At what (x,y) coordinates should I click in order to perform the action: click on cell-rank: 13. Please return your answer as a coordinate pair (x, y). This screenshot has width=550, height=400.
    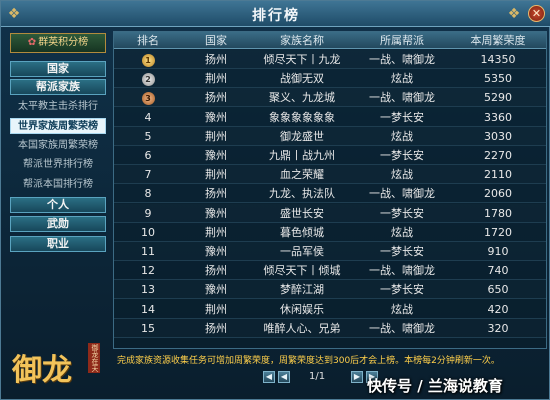
    Looking at the image, I should click on (148, 290).